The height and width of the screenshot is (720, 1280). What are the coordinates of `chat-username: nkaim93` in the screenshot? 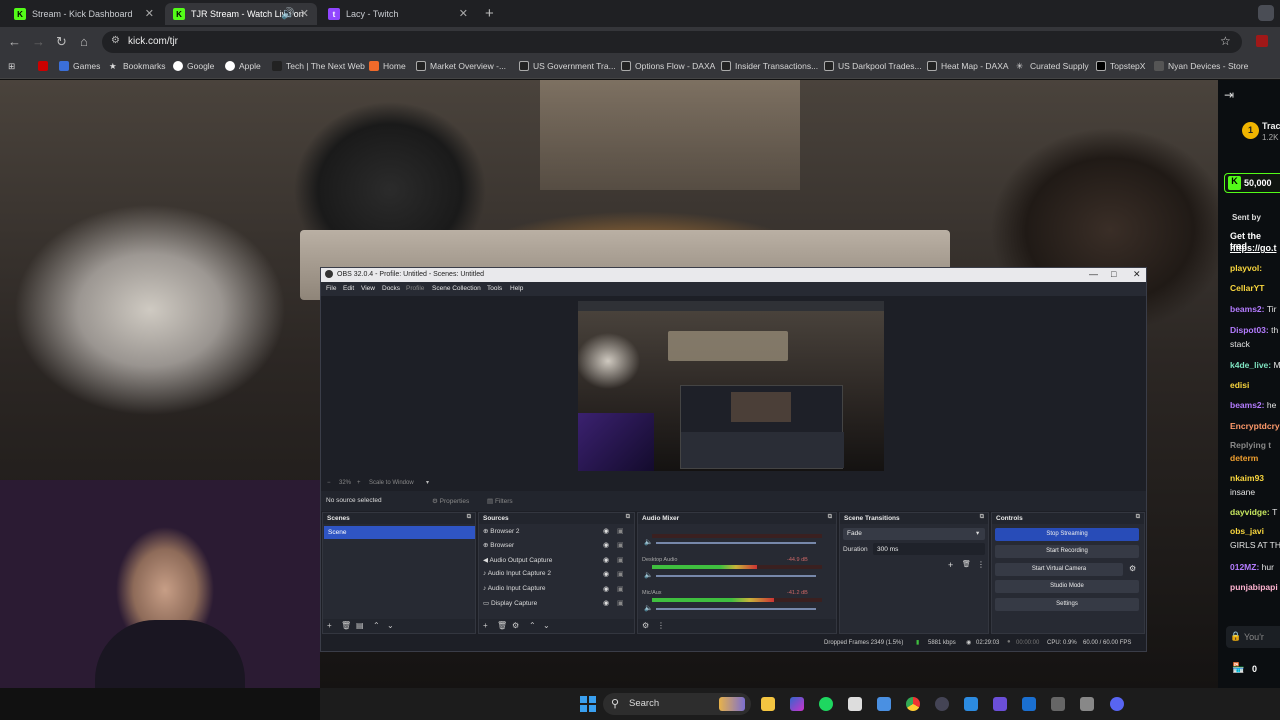 It's located at (1247, 478).